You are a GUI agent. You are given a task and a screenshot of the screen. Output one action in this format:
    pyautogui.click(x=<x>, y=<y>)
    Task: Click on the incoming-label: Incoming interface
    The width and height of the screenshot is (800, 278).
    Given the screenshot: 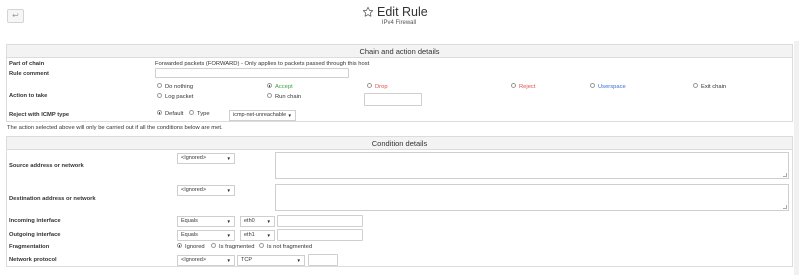 What is the action you would take?
    pyautogui.click(x=35, y=221)
    